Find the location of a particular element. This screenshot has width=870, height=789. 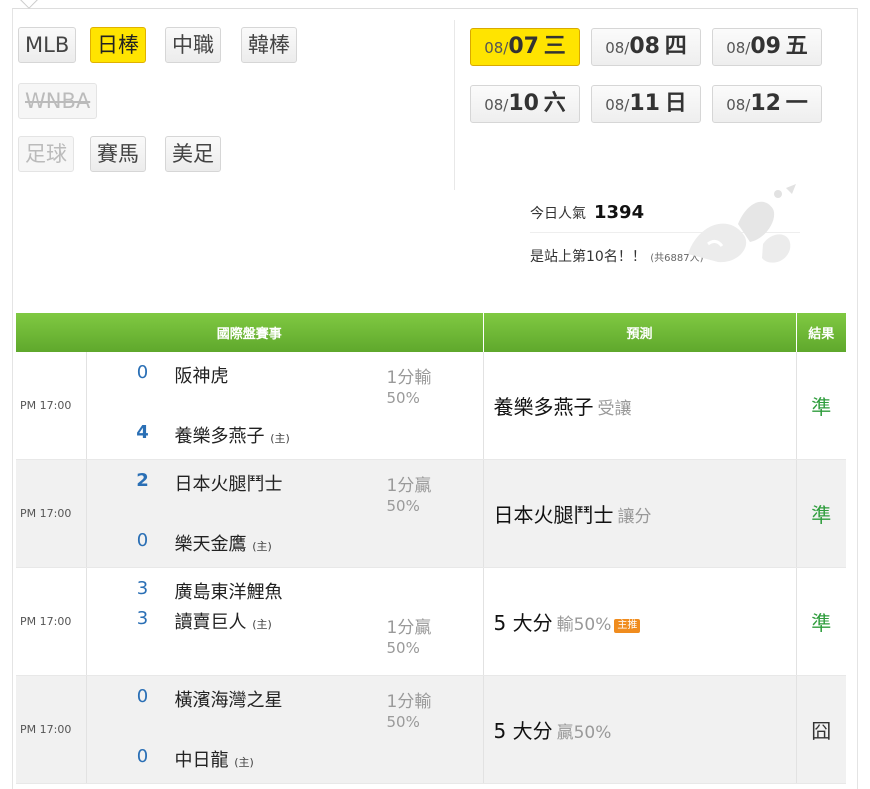

league-tab-kbo: 韓棒 is located at coordinates (269, 45).